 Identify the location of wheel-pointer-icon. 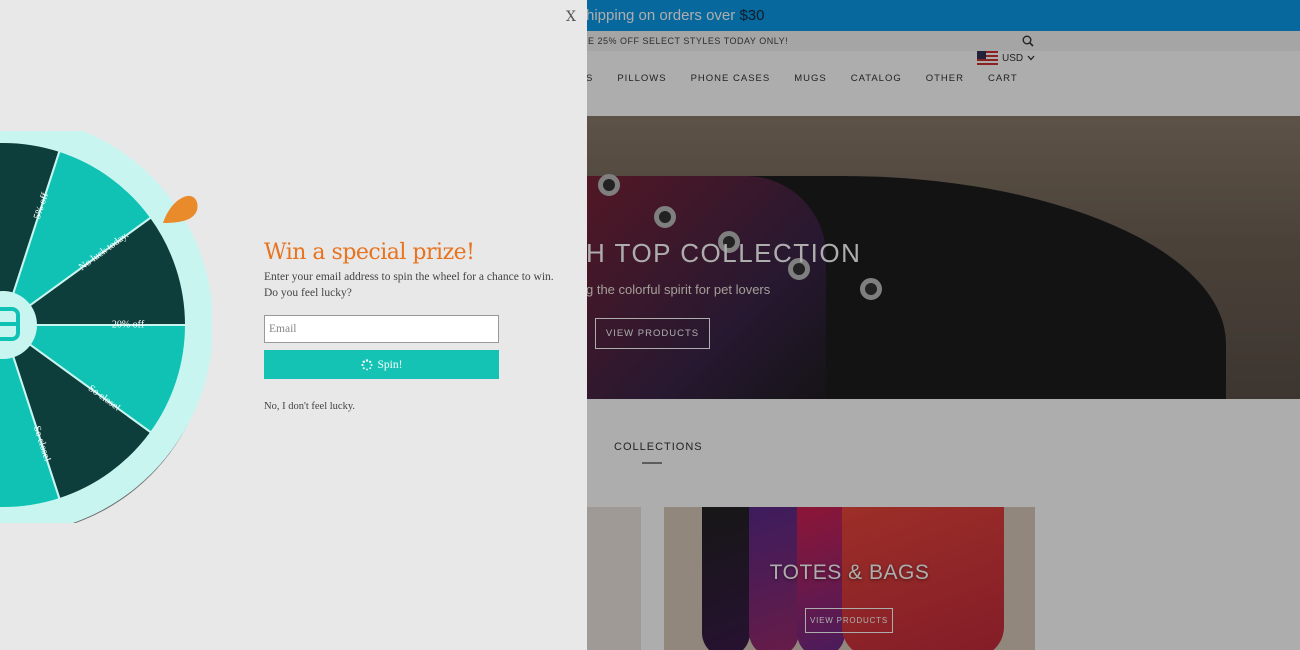
(180, 209).